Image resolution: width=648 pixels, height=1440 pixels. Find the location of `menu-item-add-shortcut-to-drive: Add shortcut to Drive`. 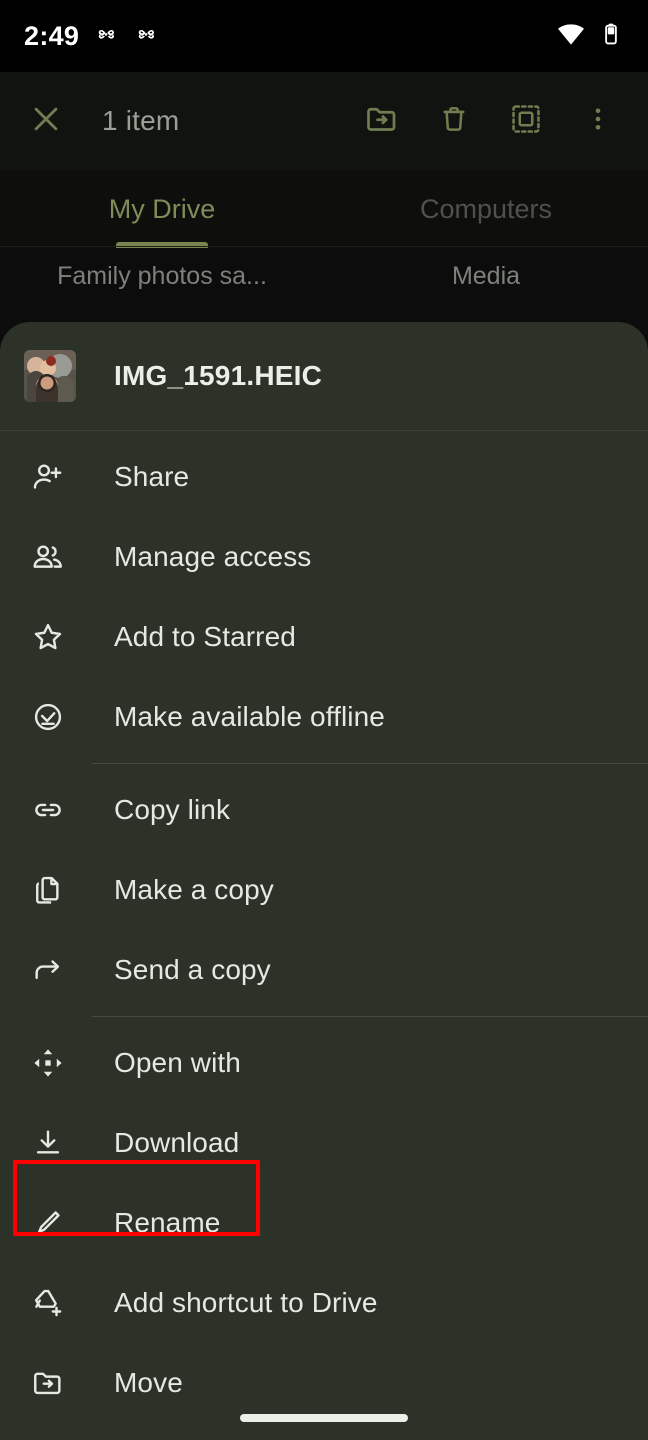

menu-item-add-shortcut-to-drive: Add shortcut to Drive is located at coordinates (324, 1303).